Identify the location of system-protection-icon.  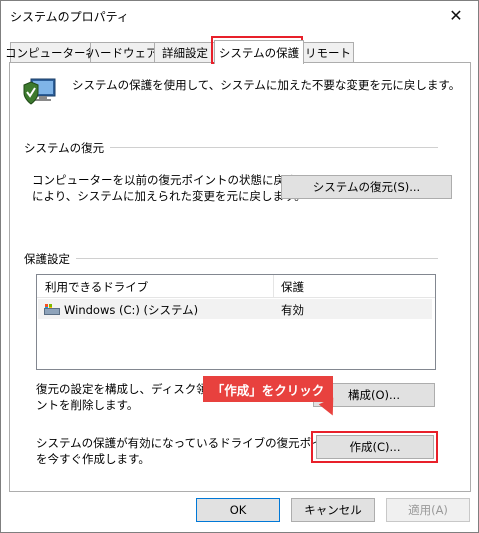
(39, 91).